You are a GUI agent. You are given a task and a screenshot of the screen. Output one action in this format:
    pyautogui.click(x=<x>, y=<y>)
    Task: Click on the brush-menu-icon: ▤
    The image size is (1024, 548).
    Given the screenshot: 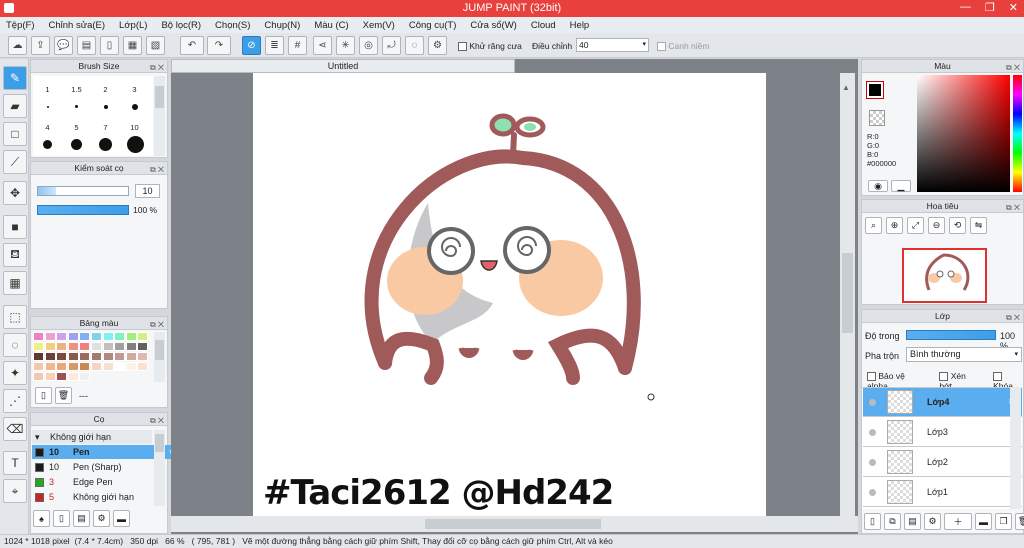 What is the action you would take?
    pyautogui.click(x=81, y=518)
    